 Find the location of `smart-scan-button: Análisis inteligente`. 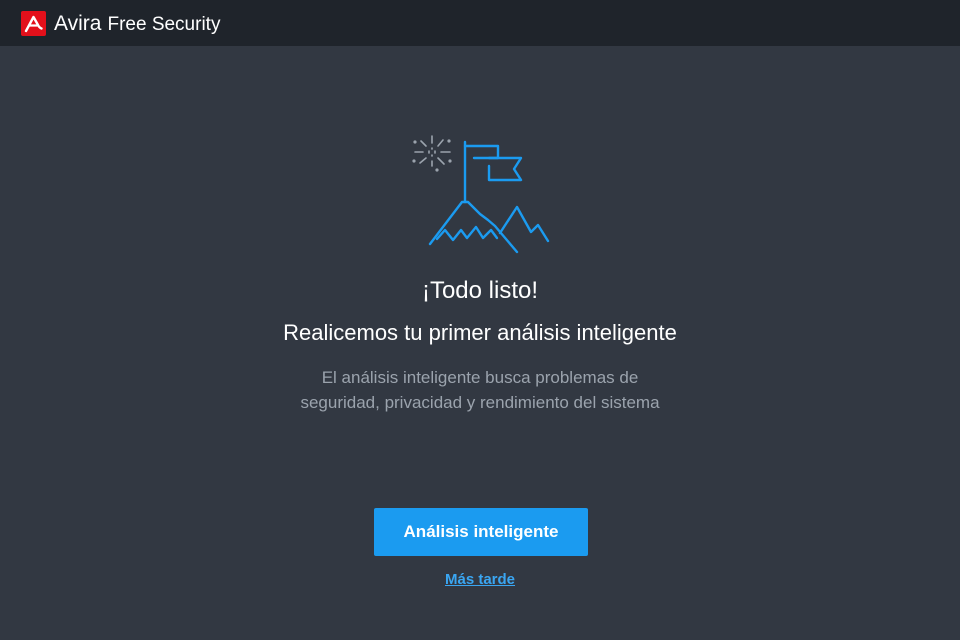

smart-scan-button: Análisis inteligente is located at coordinates (481, 532).